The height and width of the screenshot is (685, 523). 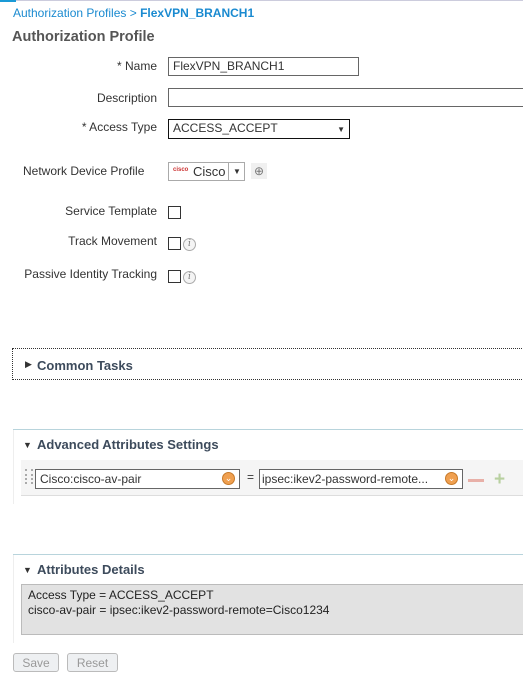 What do you see at coordinates (91, 479) in the screenshot?
I see `attribute-name-value: Cisco:cisco-av-pair` at bounding box center [91, 479].